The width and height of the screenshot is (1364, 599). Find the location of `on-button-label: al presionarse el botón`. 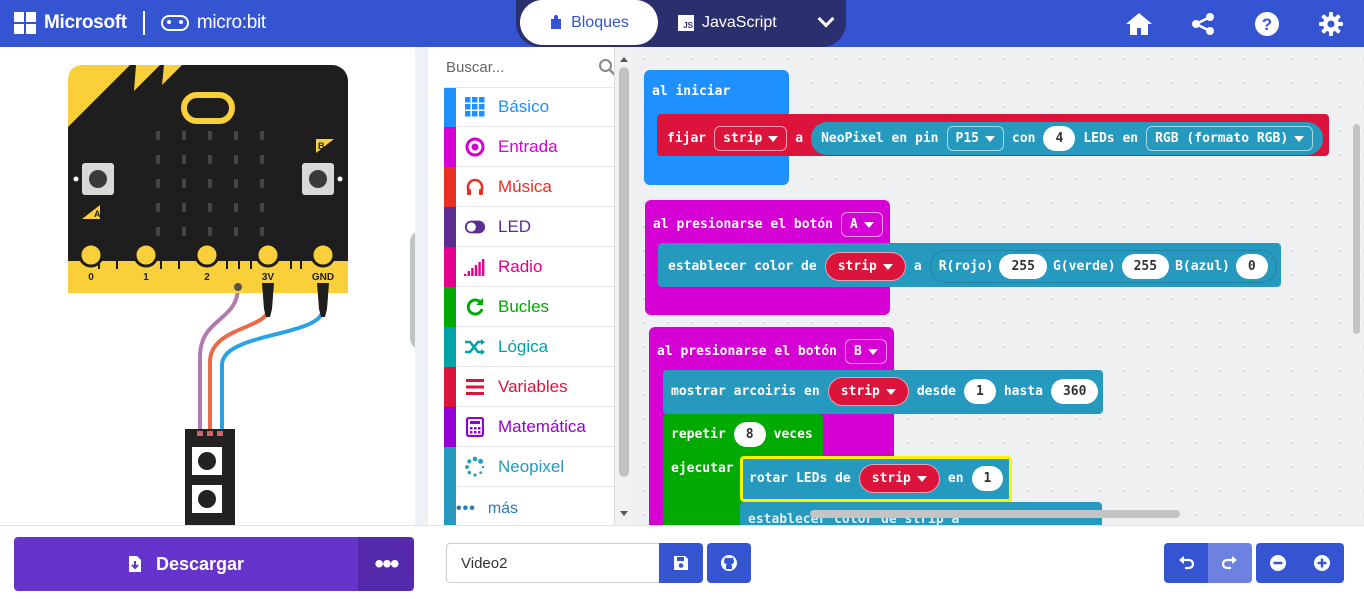

on-button-label: al presionarse el botón is located at coordinates (747, 351).